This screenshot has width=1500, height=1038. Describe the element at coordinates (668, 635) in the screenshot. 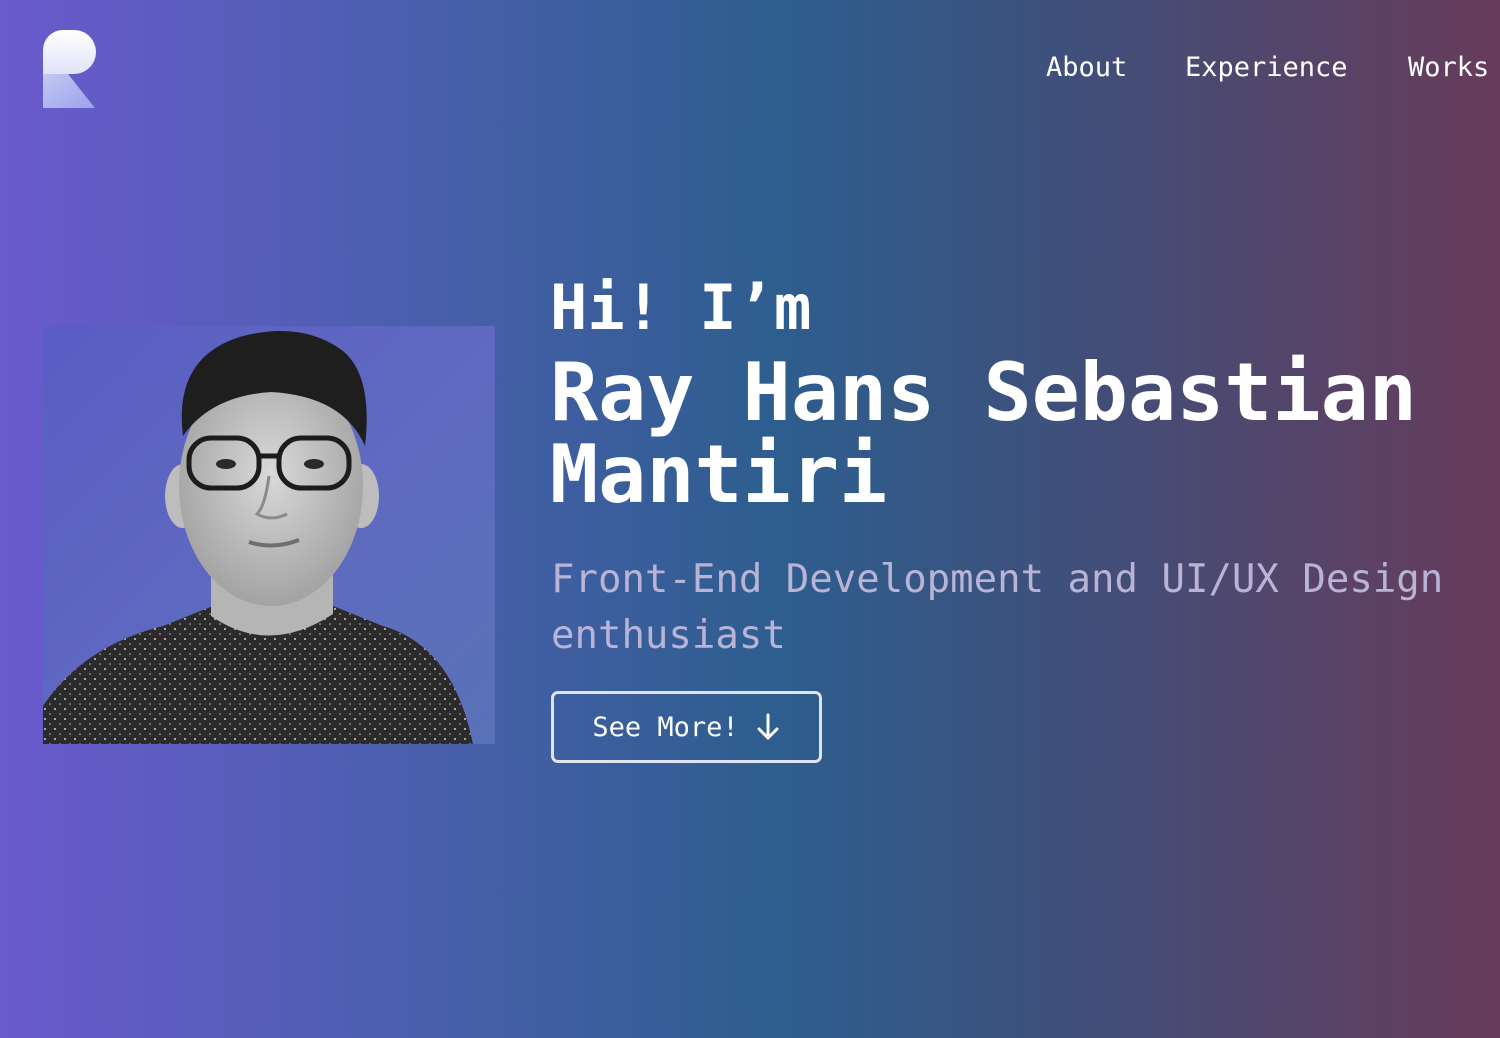

I see `tagline-line-2: enthusiast` at that location.